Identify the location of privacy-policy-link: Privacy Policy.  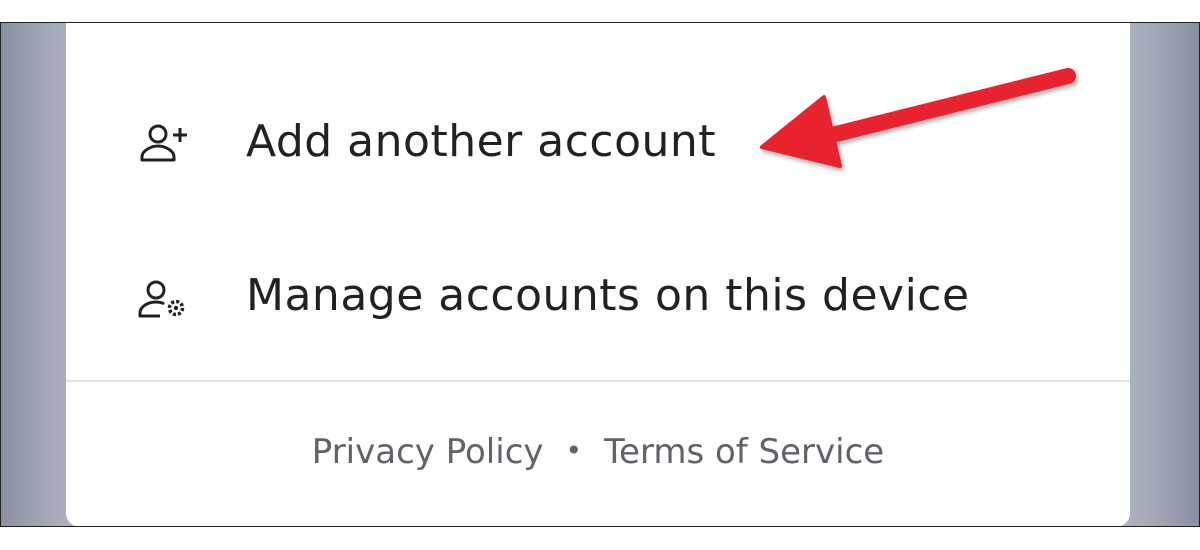
(428, 452).